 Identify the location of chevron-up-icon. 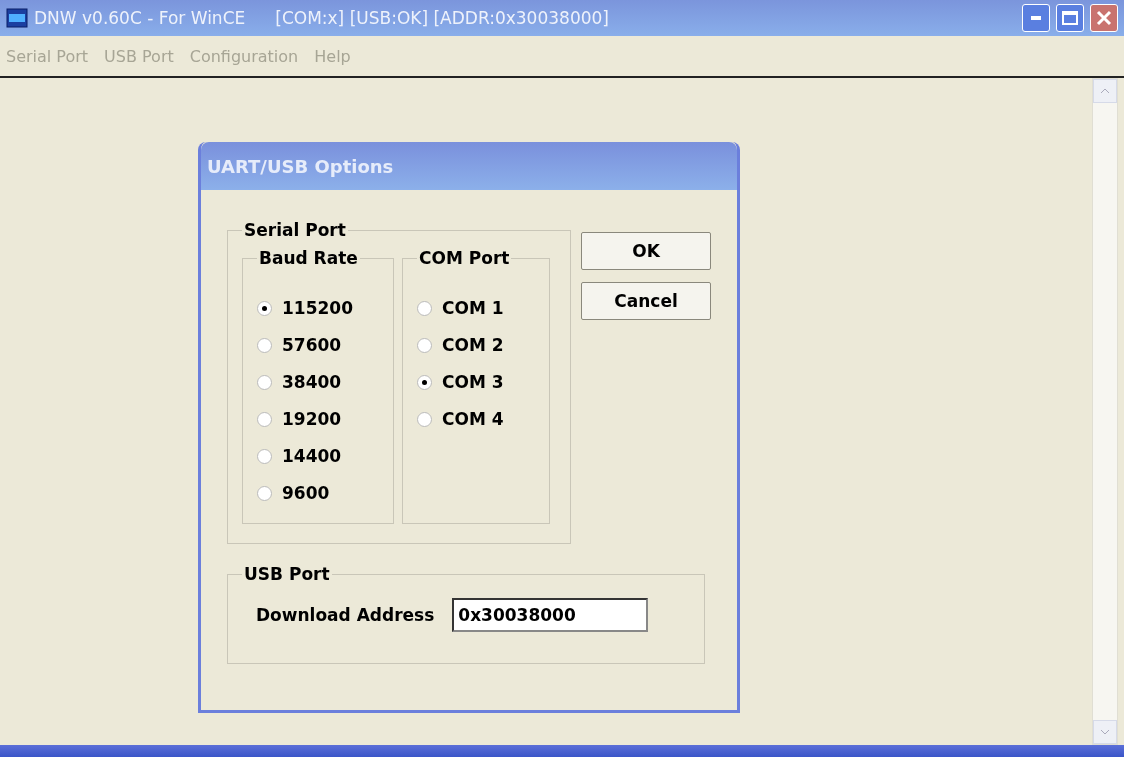
(1105, 91).